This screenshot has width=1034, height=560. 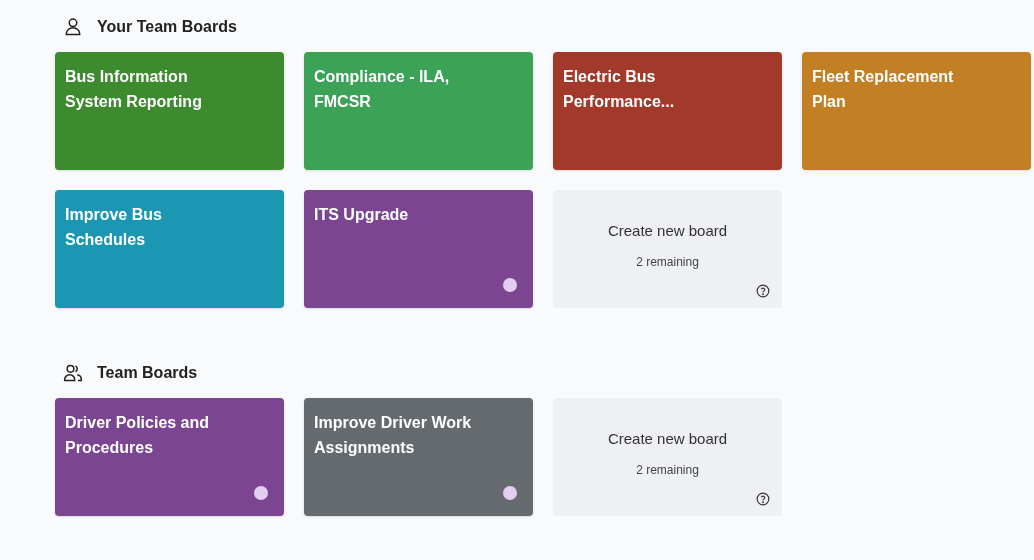 I want to click on board-title: ITS Upgrade, so click(x=362, y=215).